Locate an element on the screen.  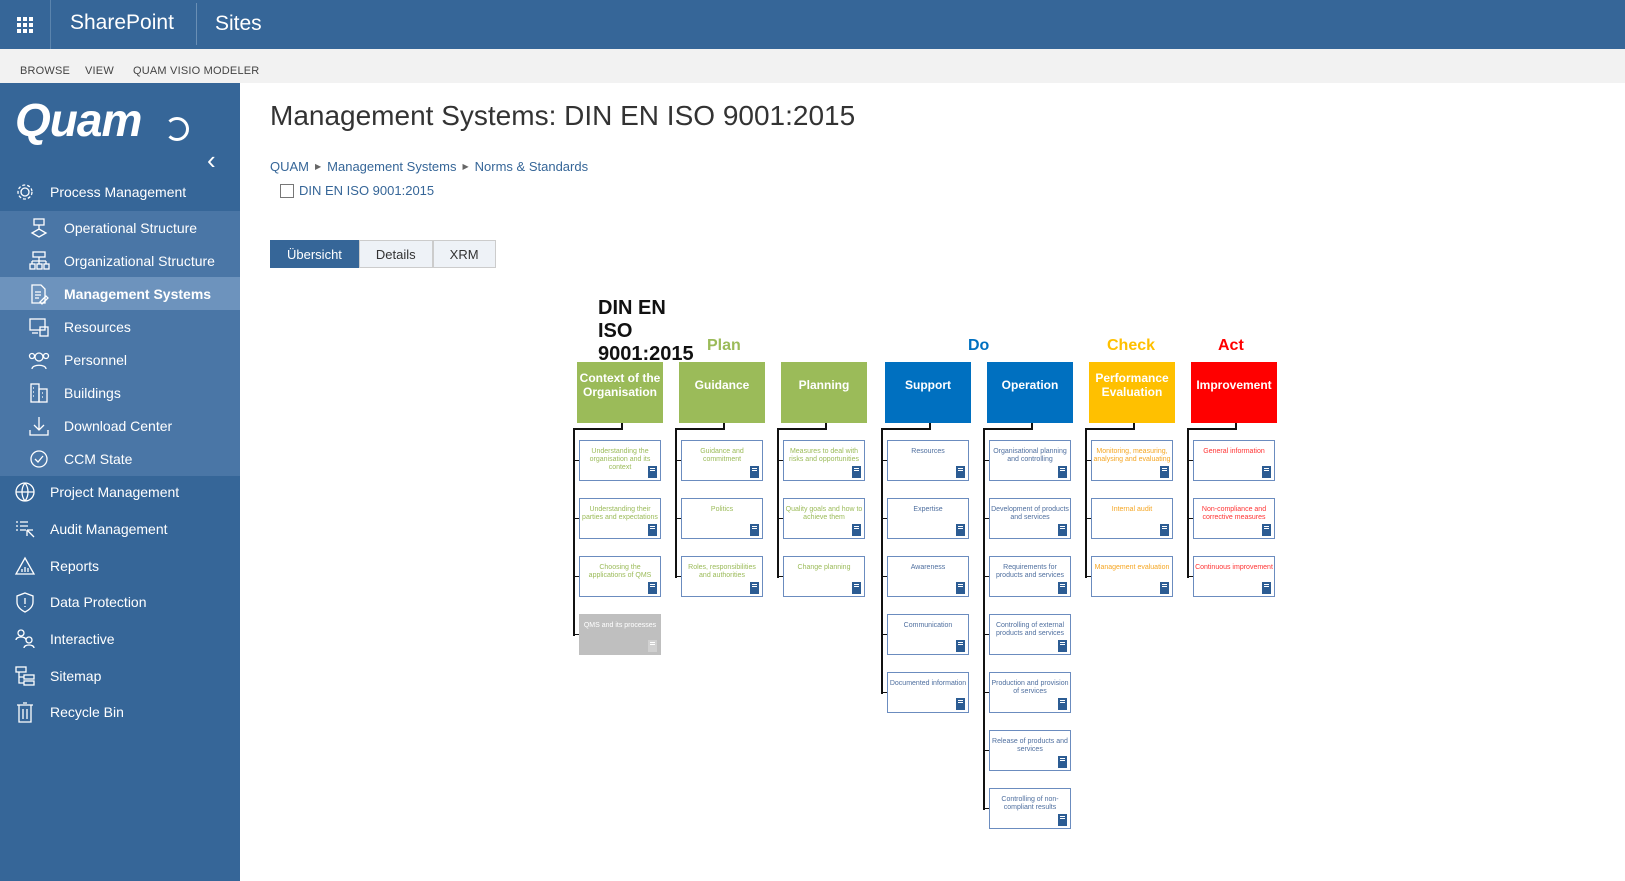
sidebar-item-sitemap: Sitemap is located at coordinates (120, 676).